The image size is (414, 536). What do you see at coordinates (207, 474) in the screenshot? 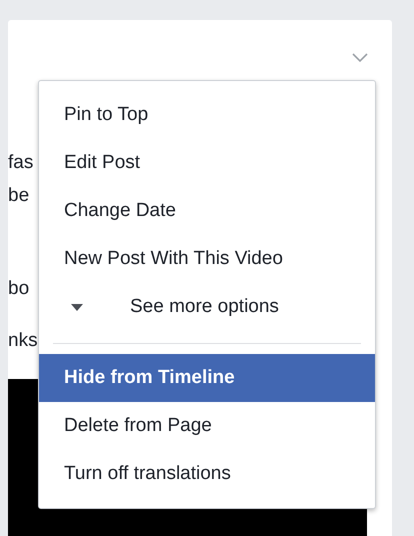
I see `menu-item: Turn off translations` at bounding box center [207, 474].